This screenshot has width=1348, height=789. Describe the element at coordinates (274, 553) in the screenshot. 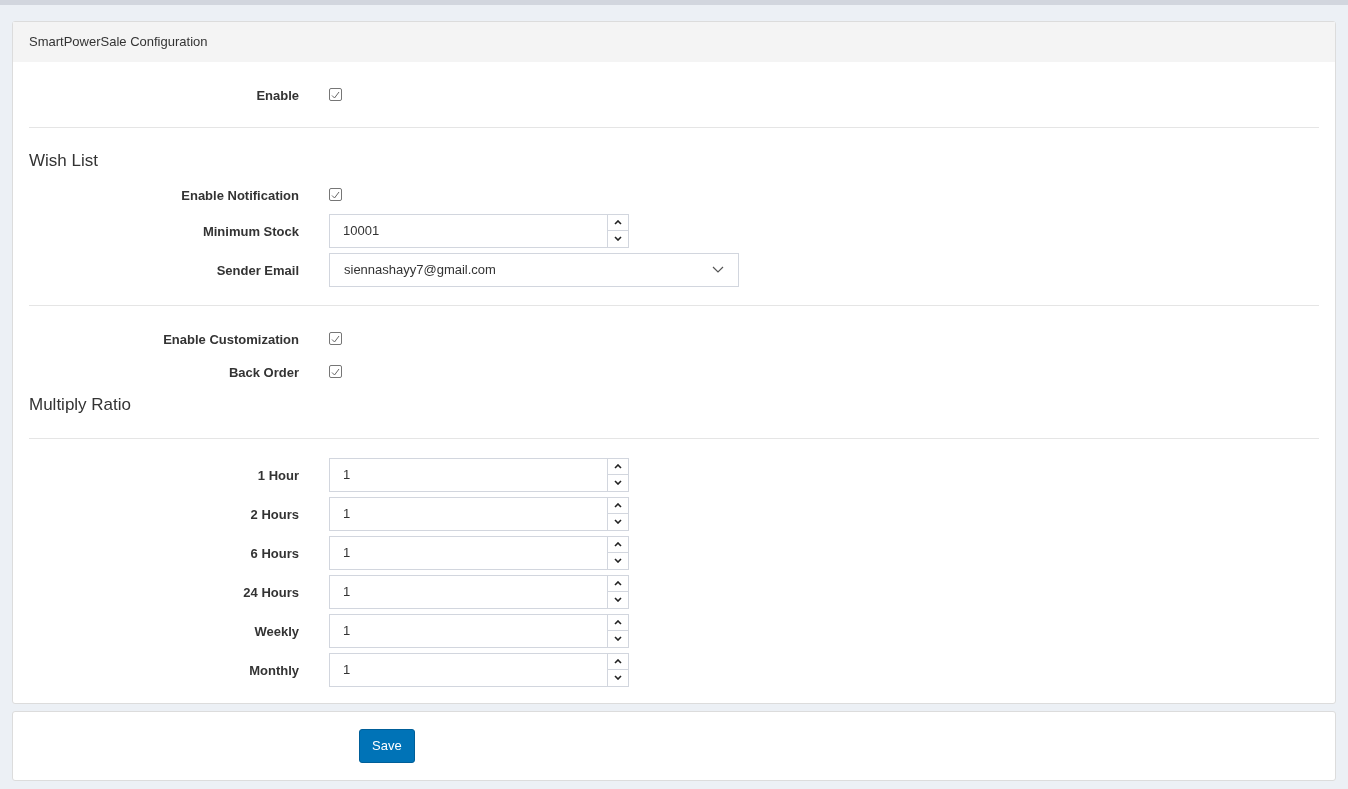

I see `field-label: 6 Hours` at that location.